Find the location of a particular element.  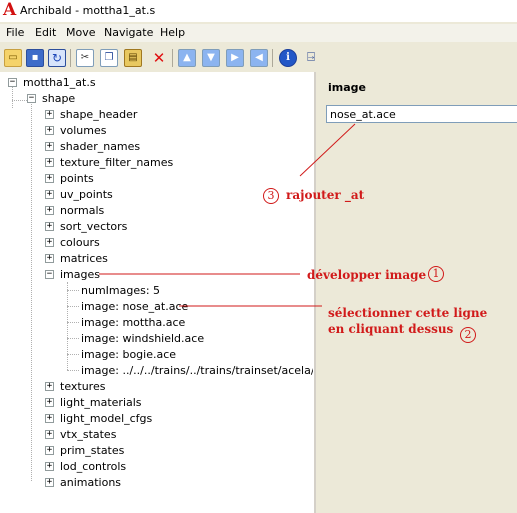

tree-node-label: light_materials is located at coordinates (101, 402).